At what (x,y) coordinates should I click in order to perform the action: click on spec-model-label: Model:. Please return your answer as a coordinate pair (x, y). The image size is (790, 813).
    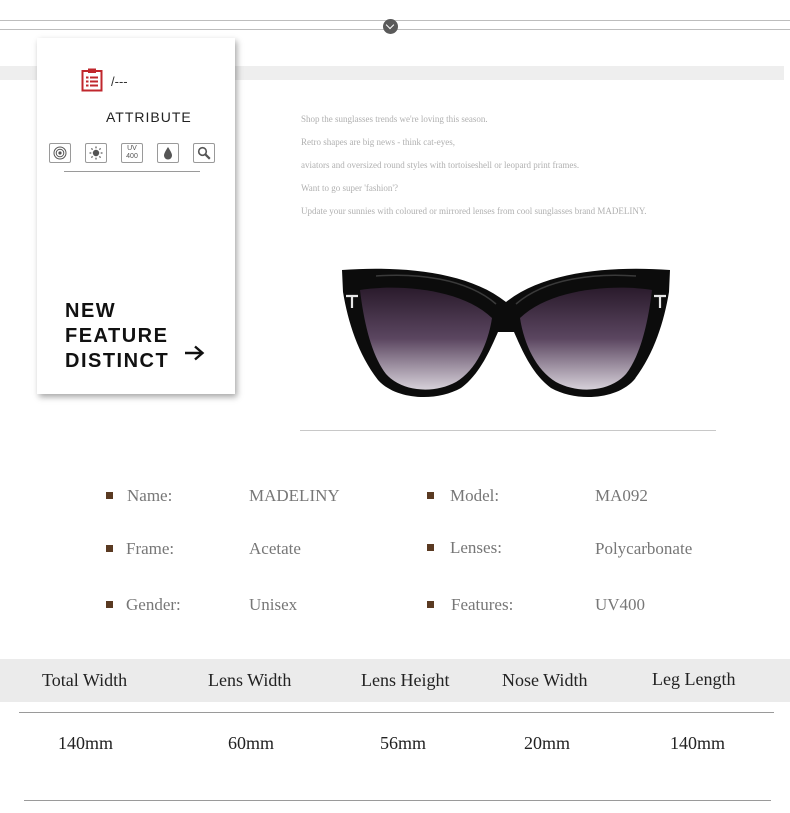
    Looking at the image, I should click on (475, 495).